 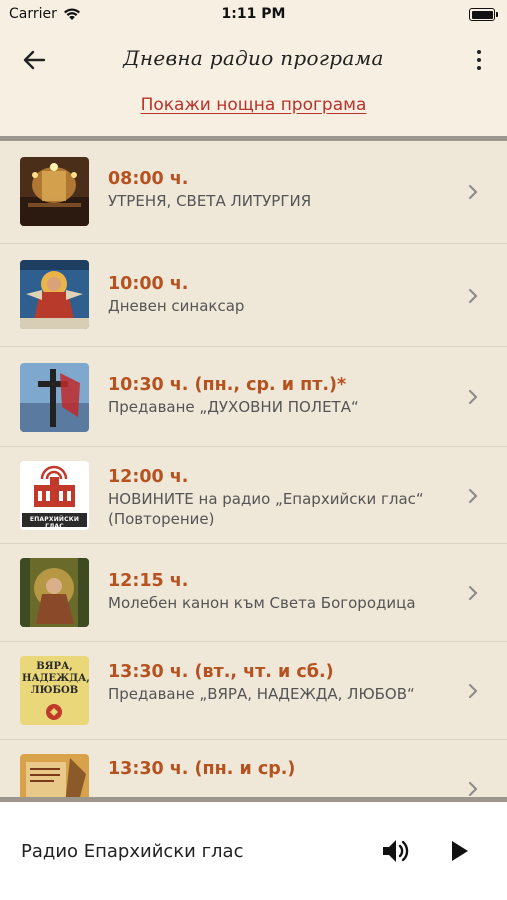 What do you see at coordinates (202, 769) in the screenshot?
I see `row-time: 13:30 ч. (пн. и ср.)` at bounding box center [202, 769].